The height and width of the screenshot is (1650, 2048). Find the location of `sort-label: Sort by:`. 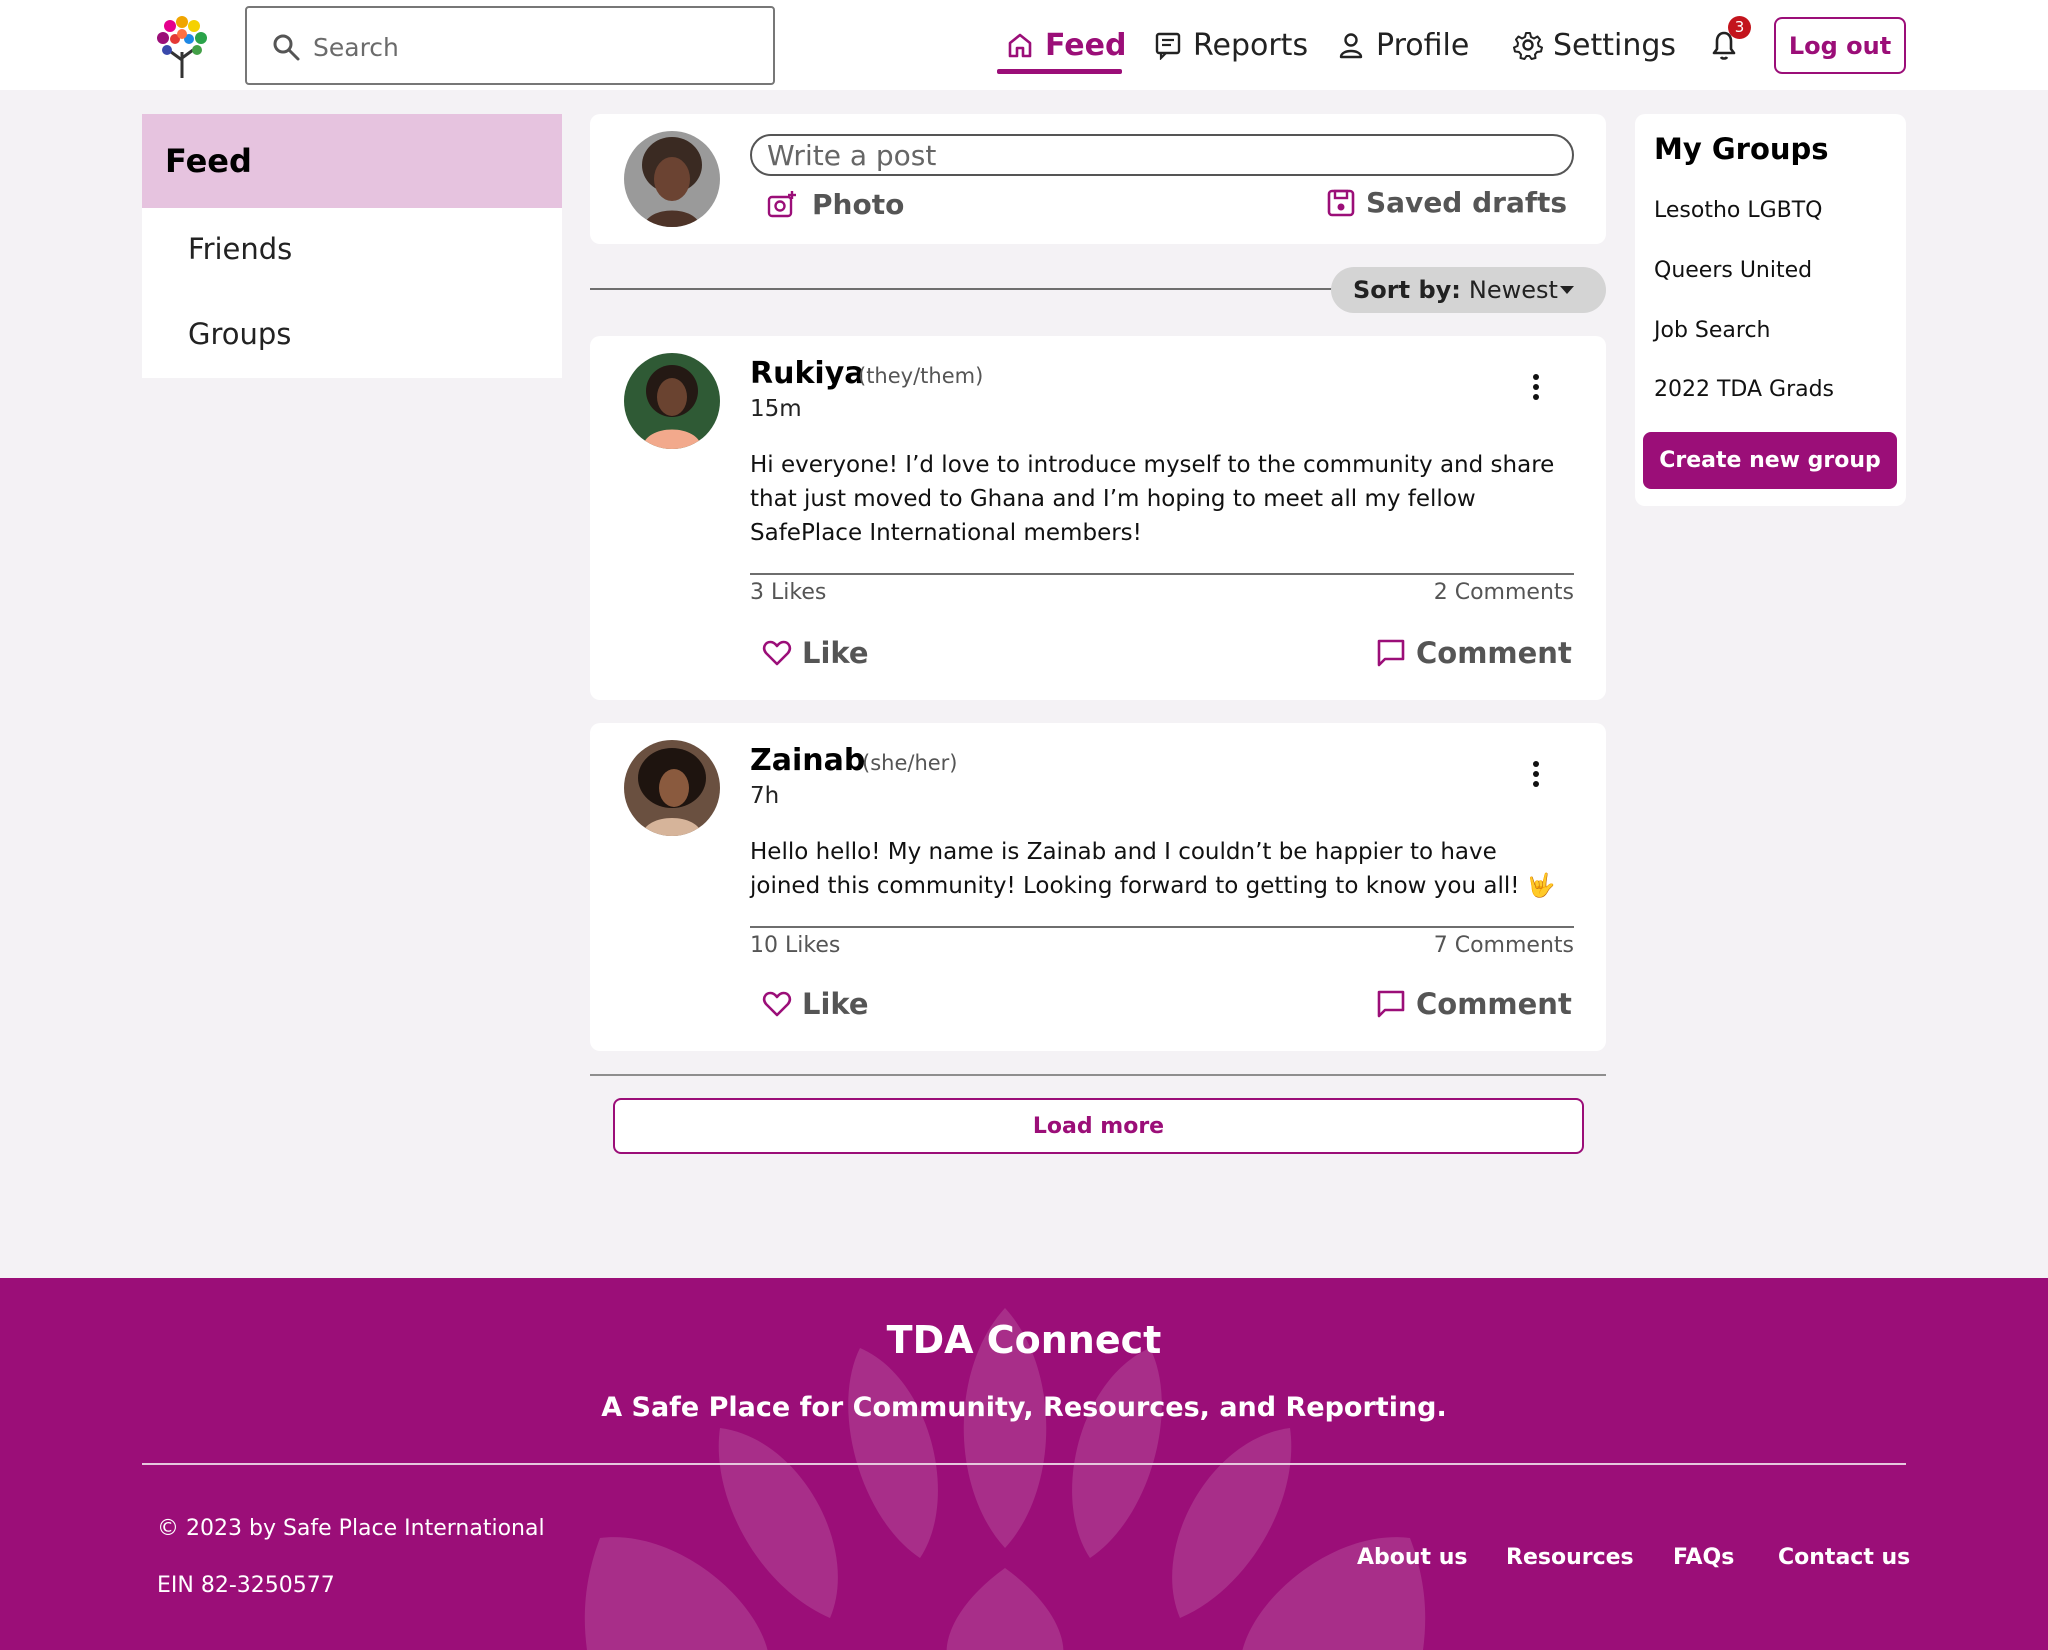

sort-label: Sort by: is located at coordinates (1407, 290).